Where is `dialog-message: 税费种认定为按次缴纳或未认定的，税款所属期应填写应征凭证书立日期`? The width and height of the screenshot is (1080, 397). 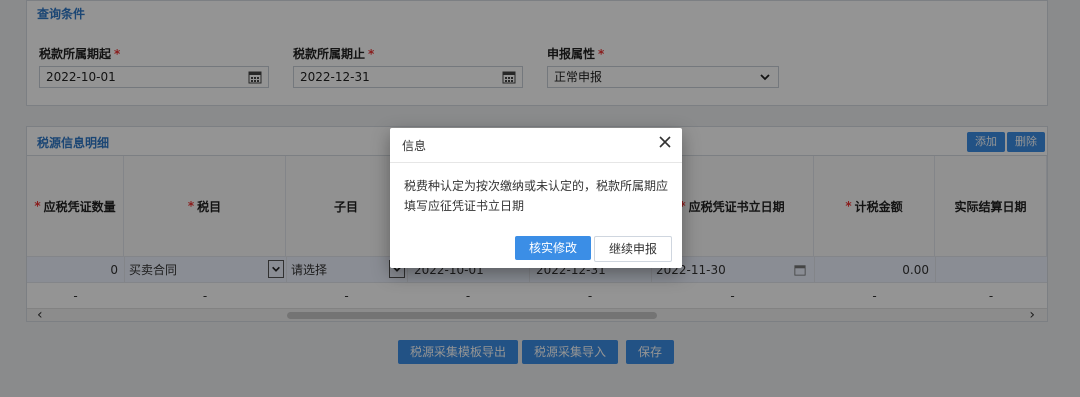 dialog-message: 税费种认定为按次缴纳或未认定的，税款所属期应填写应征凭证书立日期 is located at coordinates (536, 196).